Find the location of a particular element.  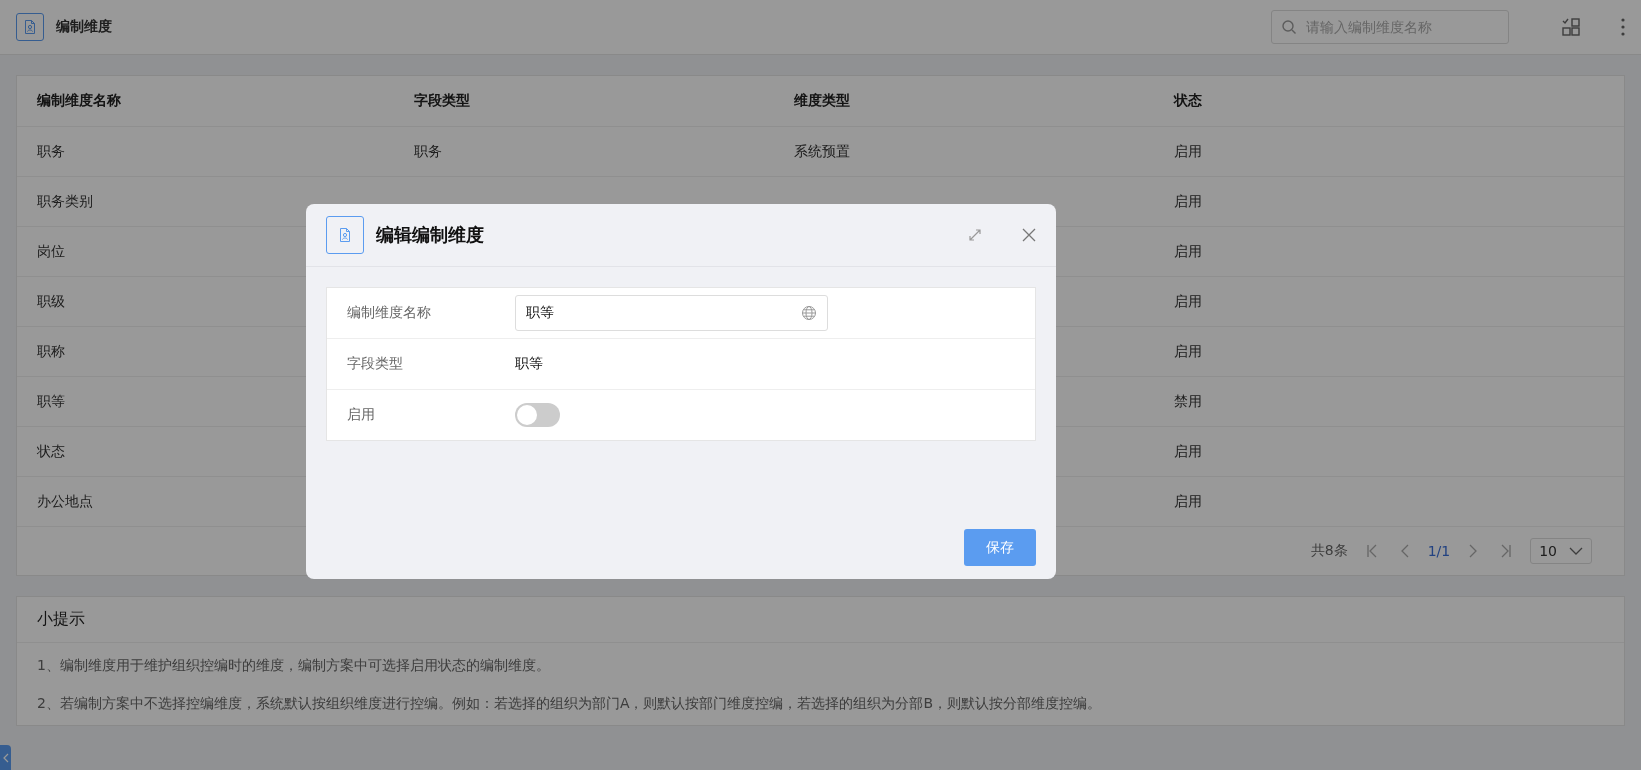

page-title: 编制维度 is located at coordinates (84, 27).